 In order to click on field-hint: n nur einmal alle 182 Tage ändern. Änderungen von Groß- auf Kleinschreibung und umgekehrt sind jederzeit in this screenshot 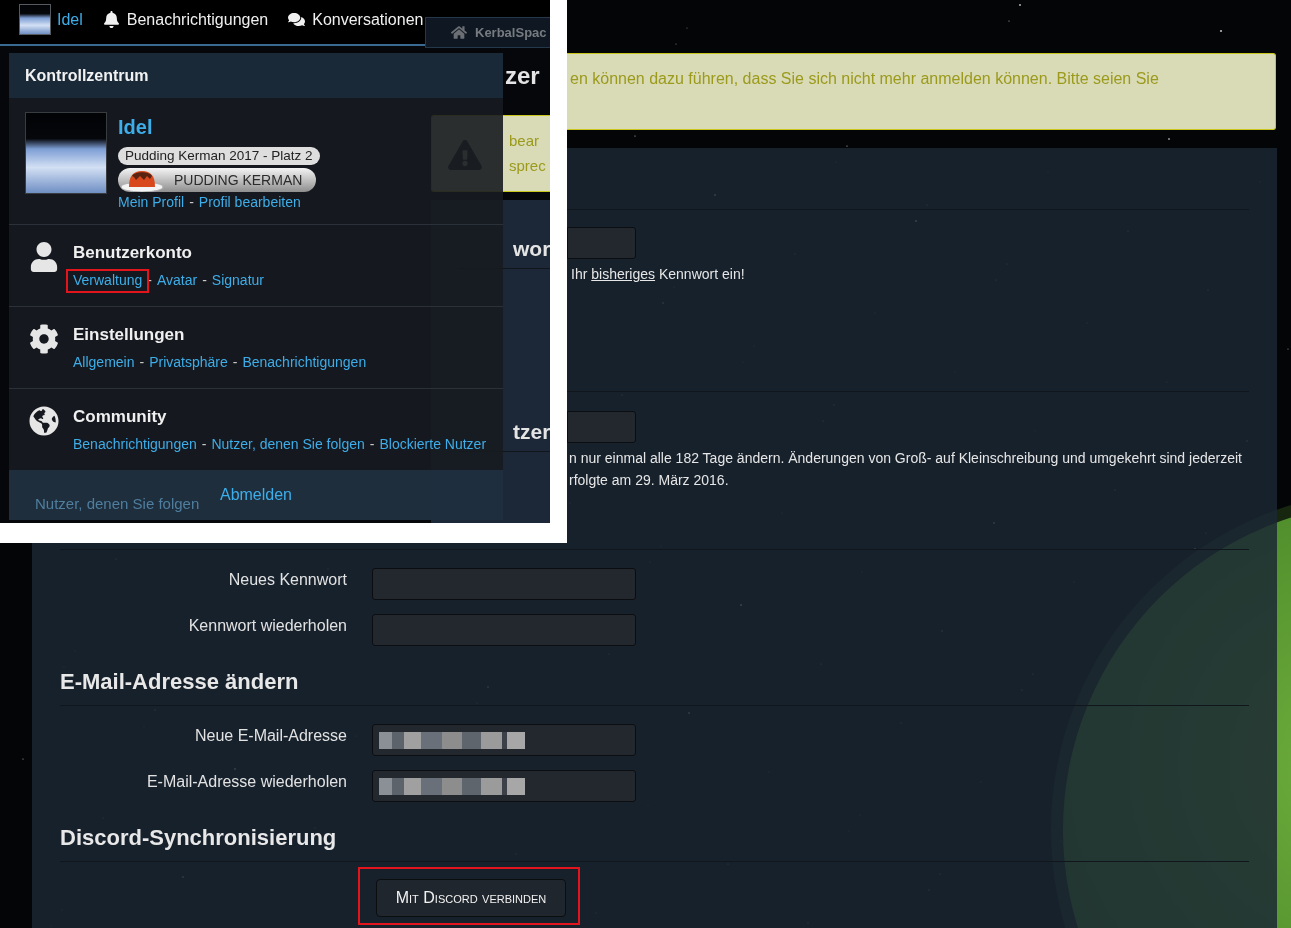, I will do `click(905, 458)`.